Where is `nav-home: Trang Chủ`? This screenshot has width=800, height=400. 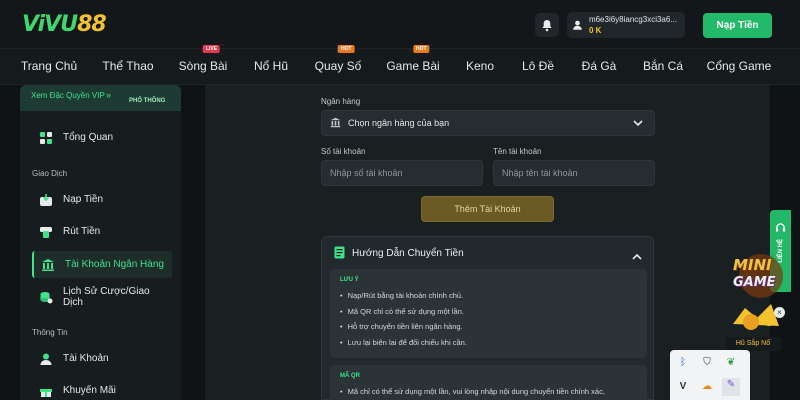
nav-home: Trang Chủ is located at coordinates (49, 66).